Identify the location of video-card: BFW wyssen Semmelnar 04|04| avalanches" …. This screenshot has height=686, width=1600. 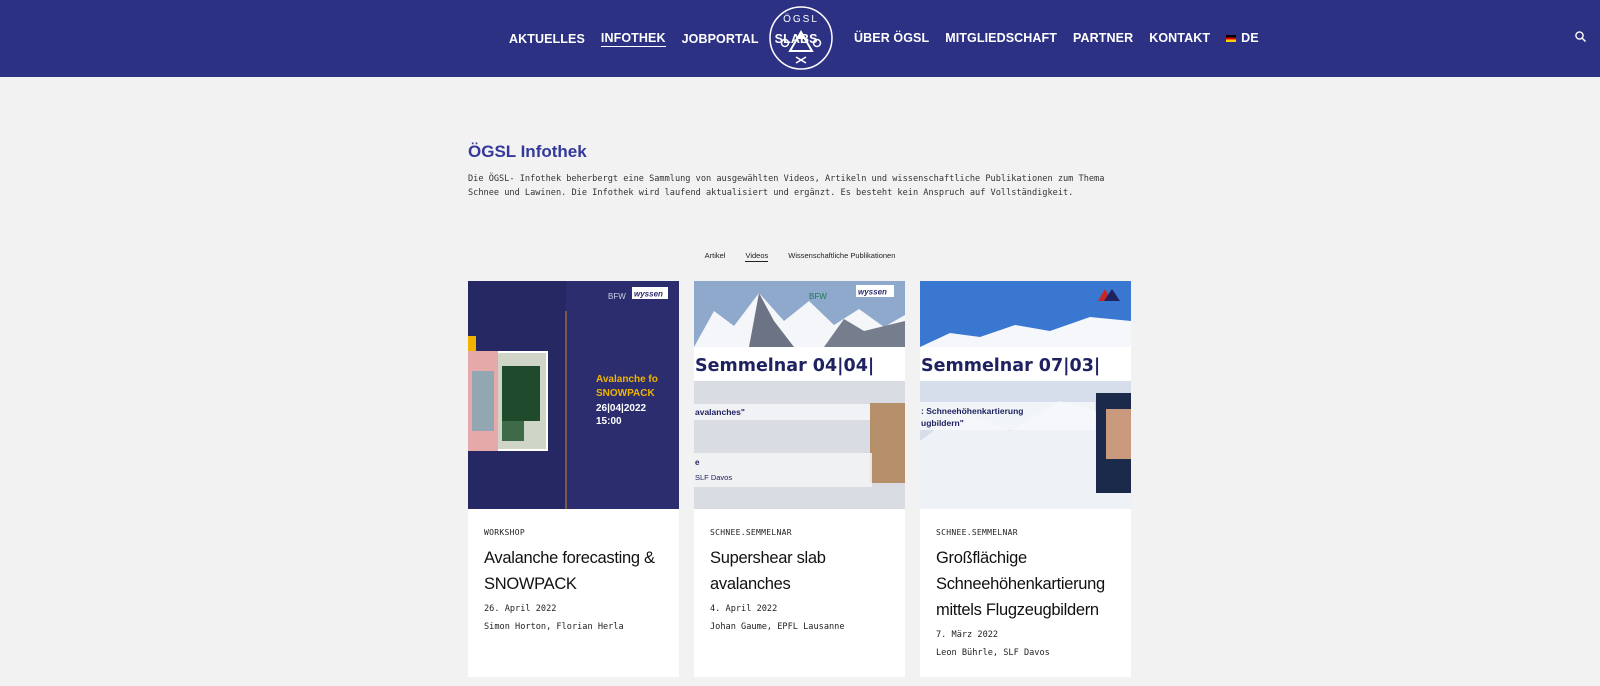
(799, 479).